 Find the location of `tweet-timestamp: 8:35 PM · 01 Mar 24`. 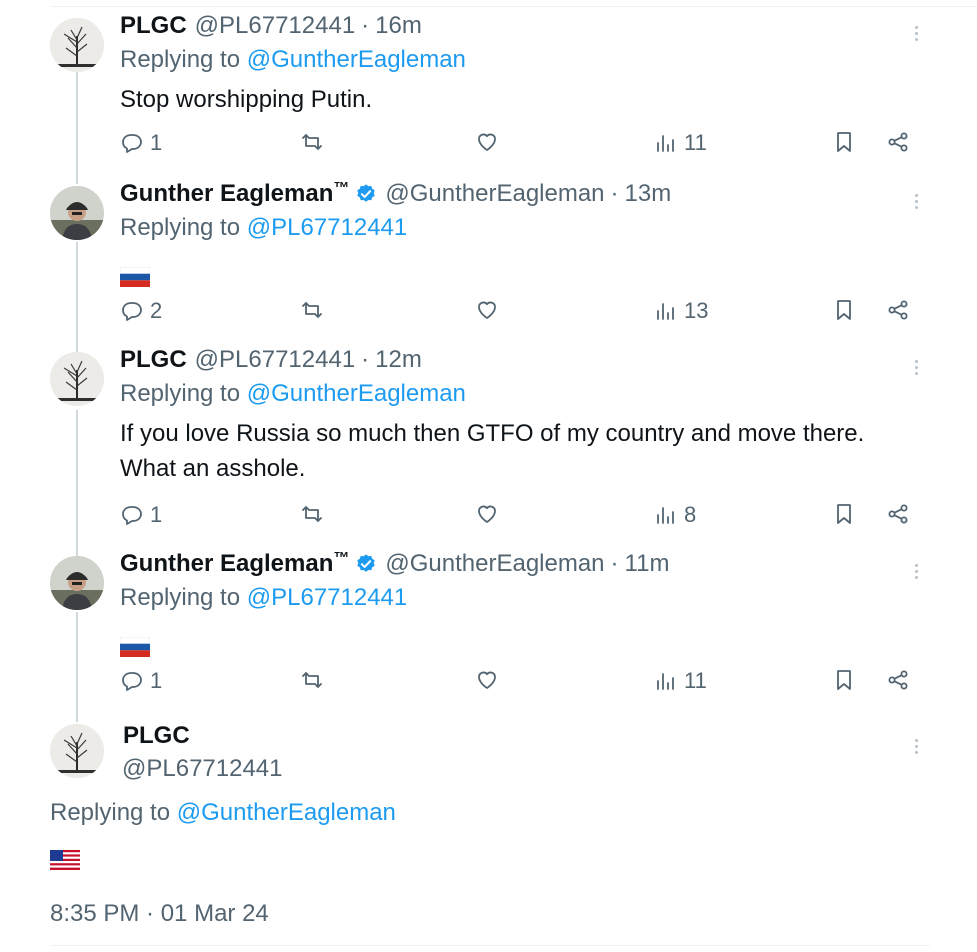

tweet-timestamp: 8:35 PM · 01 Mar 24 is located at coordinates (159, 914).